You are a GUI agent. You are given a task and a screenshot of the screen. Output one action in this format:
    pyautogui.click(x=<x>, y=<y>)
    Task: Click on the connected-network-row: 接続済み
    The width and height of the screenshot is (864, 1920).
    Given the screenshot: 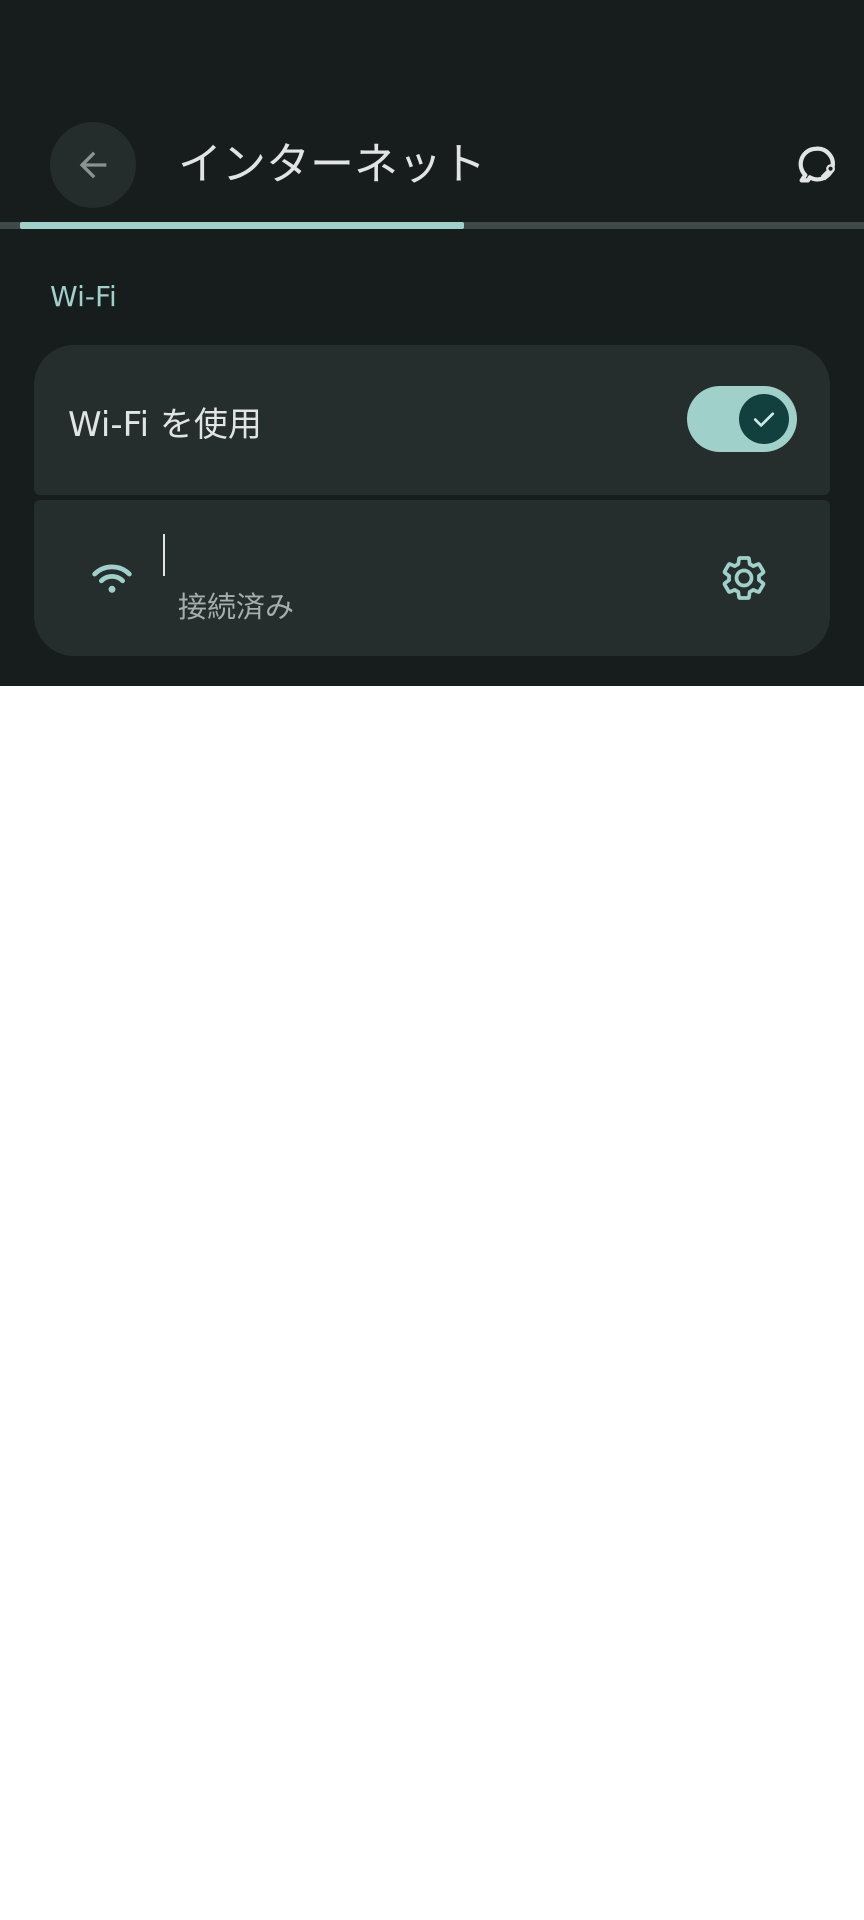 What is the action you would take?
    pyautogui.click(x=432, y=578)
    